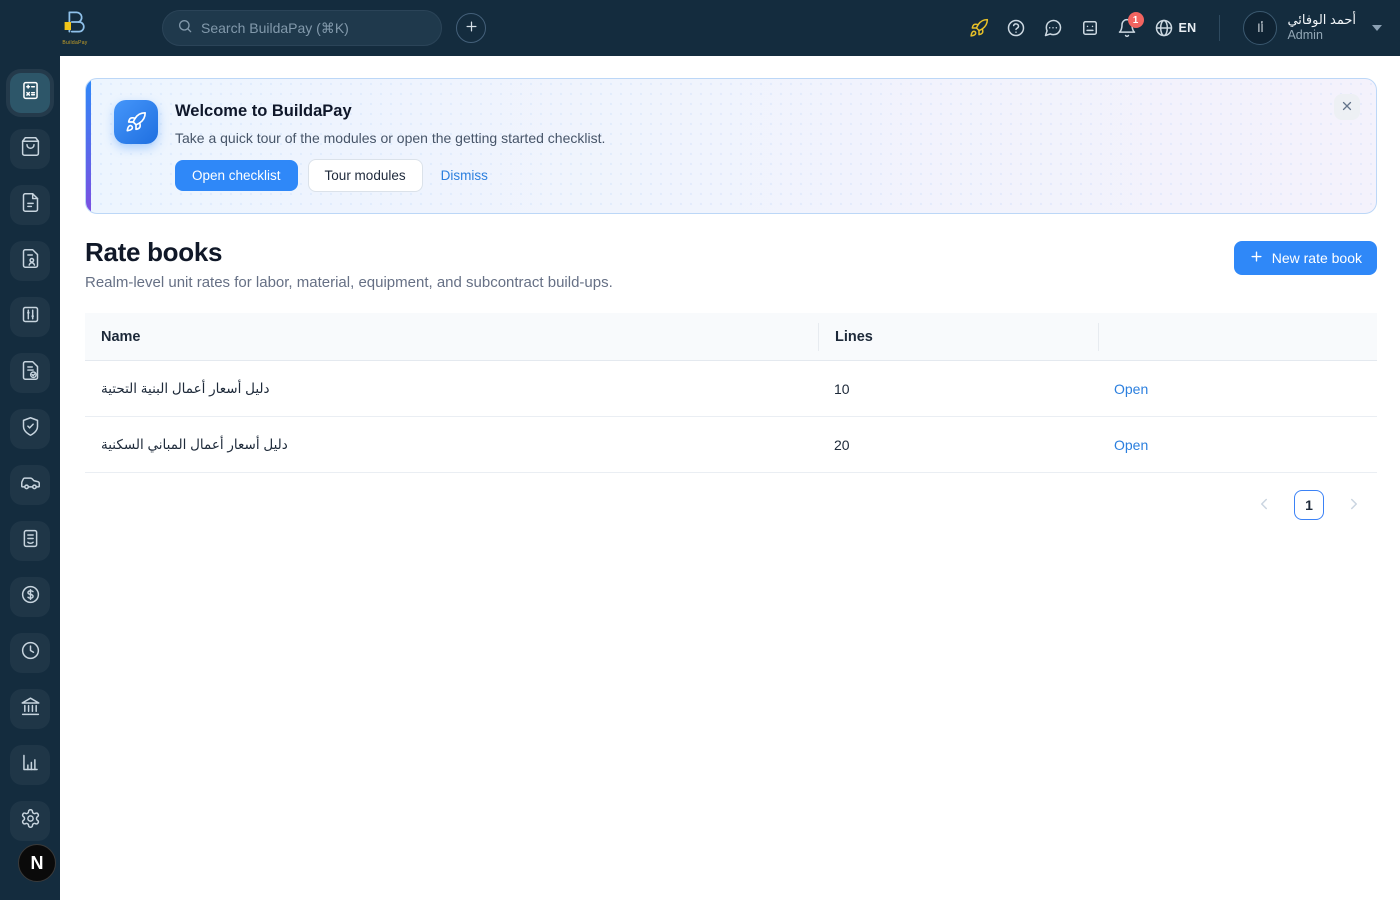 The image size is (1400, 900). I want to click on open-checklist-button: Open checklist, so click(236, 175).